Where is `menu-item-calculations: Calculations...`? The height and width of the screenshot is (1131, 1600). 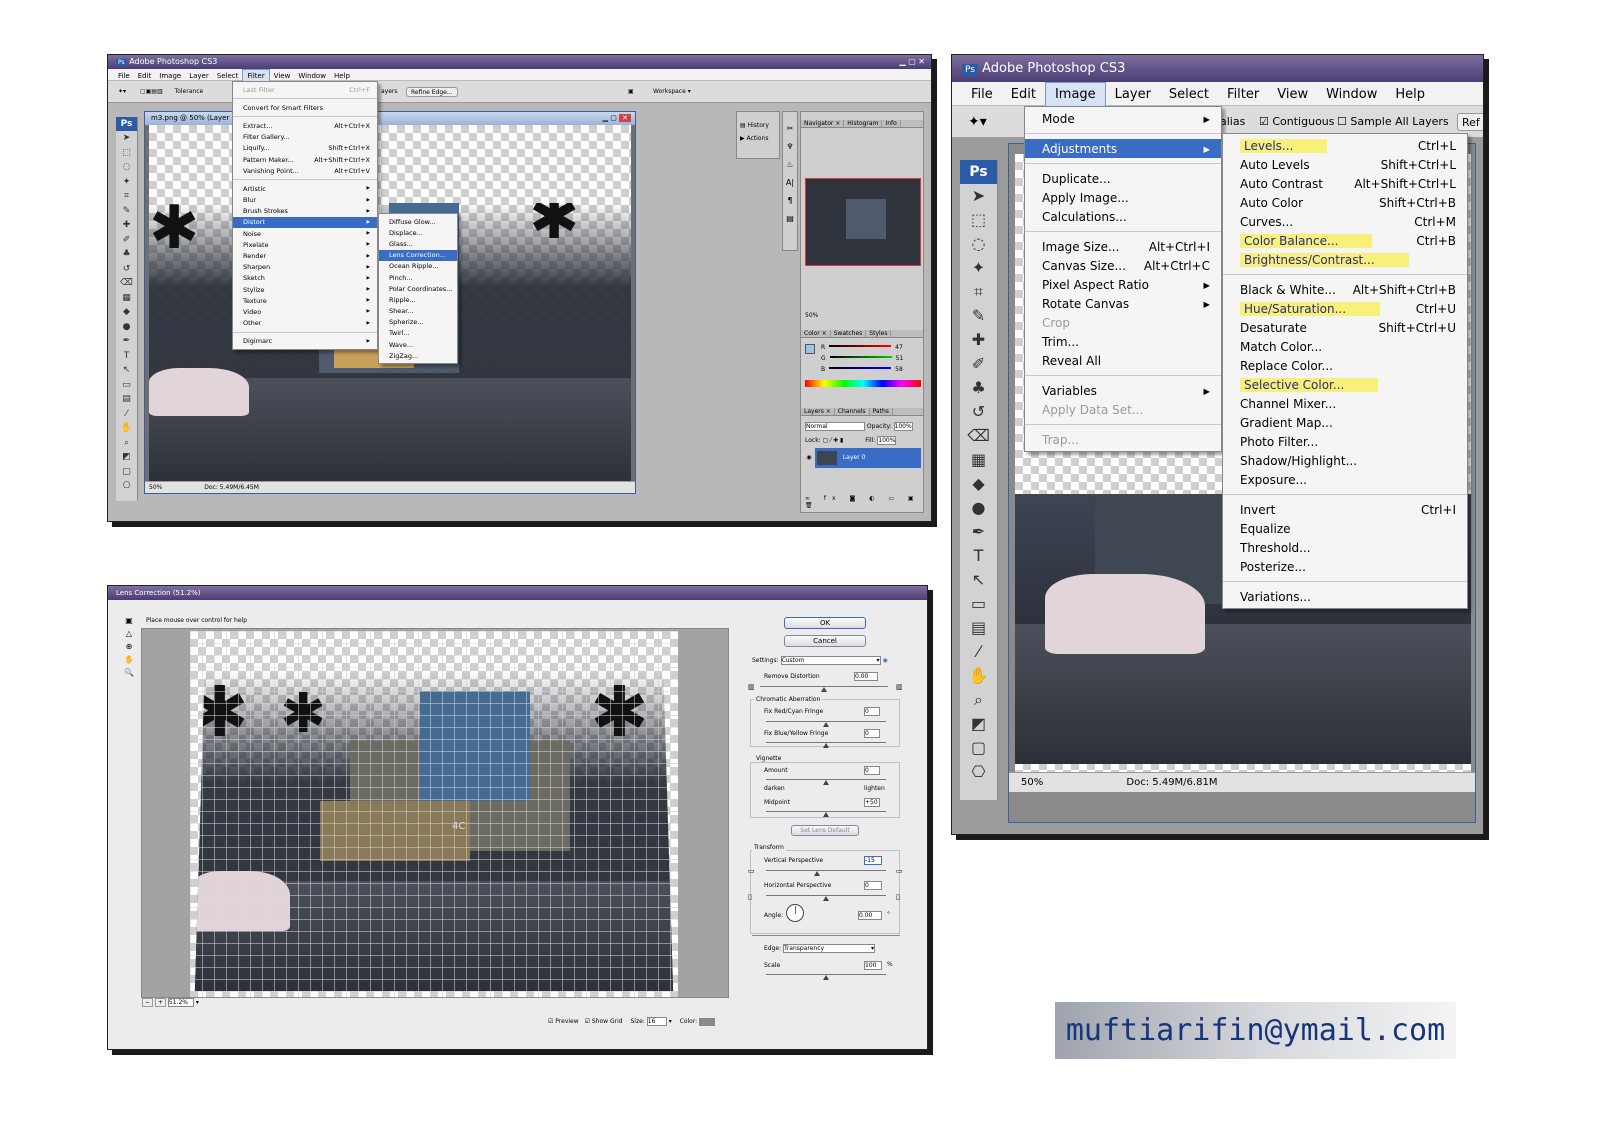
menu-item-calculations: Calculations... is located at coordinates (1123, 216).